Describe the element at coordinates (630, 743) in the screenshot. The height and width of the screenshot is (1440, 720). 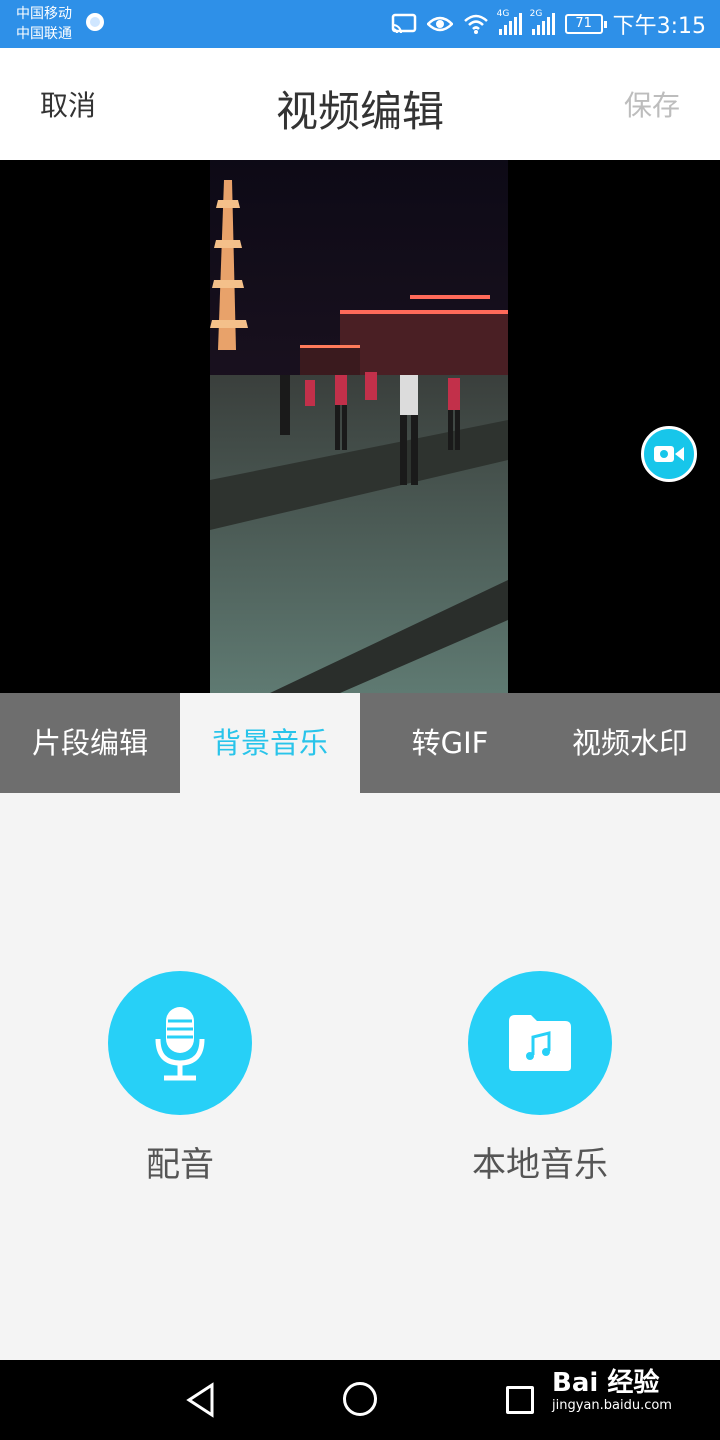
I see `tab-video-watermark: 视频水印` at that location.